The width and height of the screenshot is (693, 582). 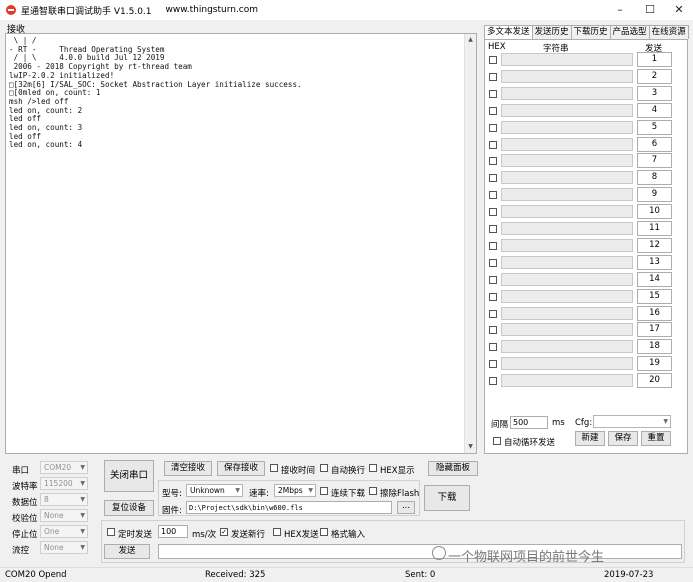 I want to click on row-send-button: 7, so click(x=654, y=161).